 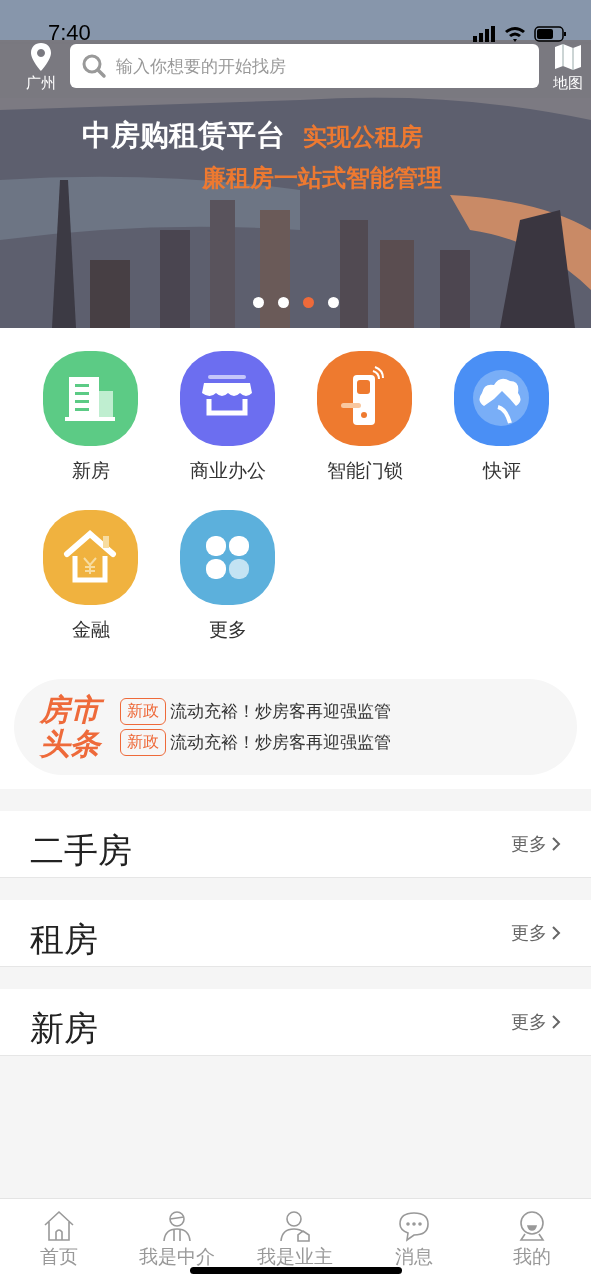 I want to click on chat-bubble-icon, so click(x=413, y=1226).